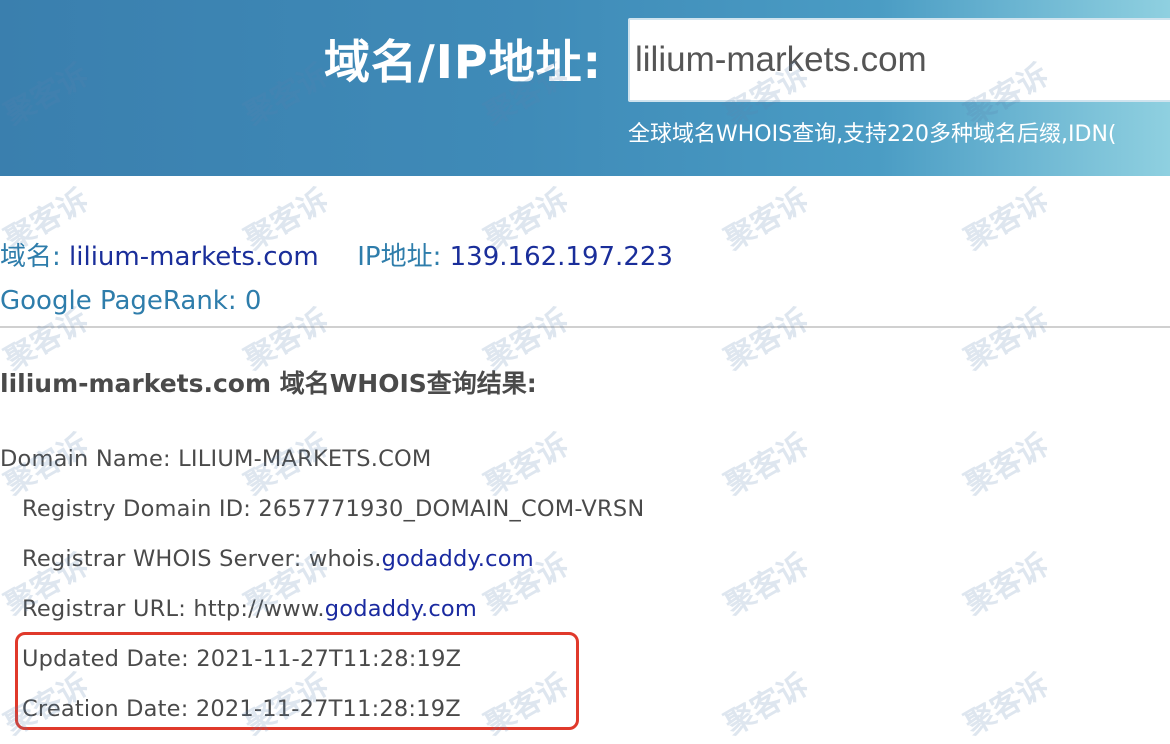  I want to click on domain-search-input, so click(899, 60).